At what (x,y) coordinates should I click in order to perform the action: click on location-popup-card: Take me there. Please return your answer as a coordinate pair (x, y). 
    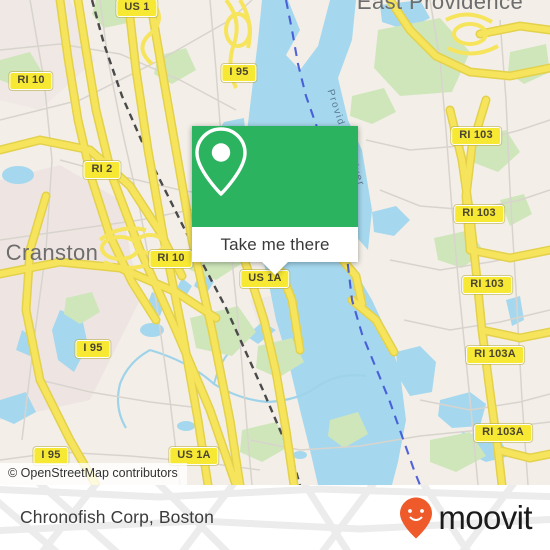
    Looking at the image, I should click on (275, 200).